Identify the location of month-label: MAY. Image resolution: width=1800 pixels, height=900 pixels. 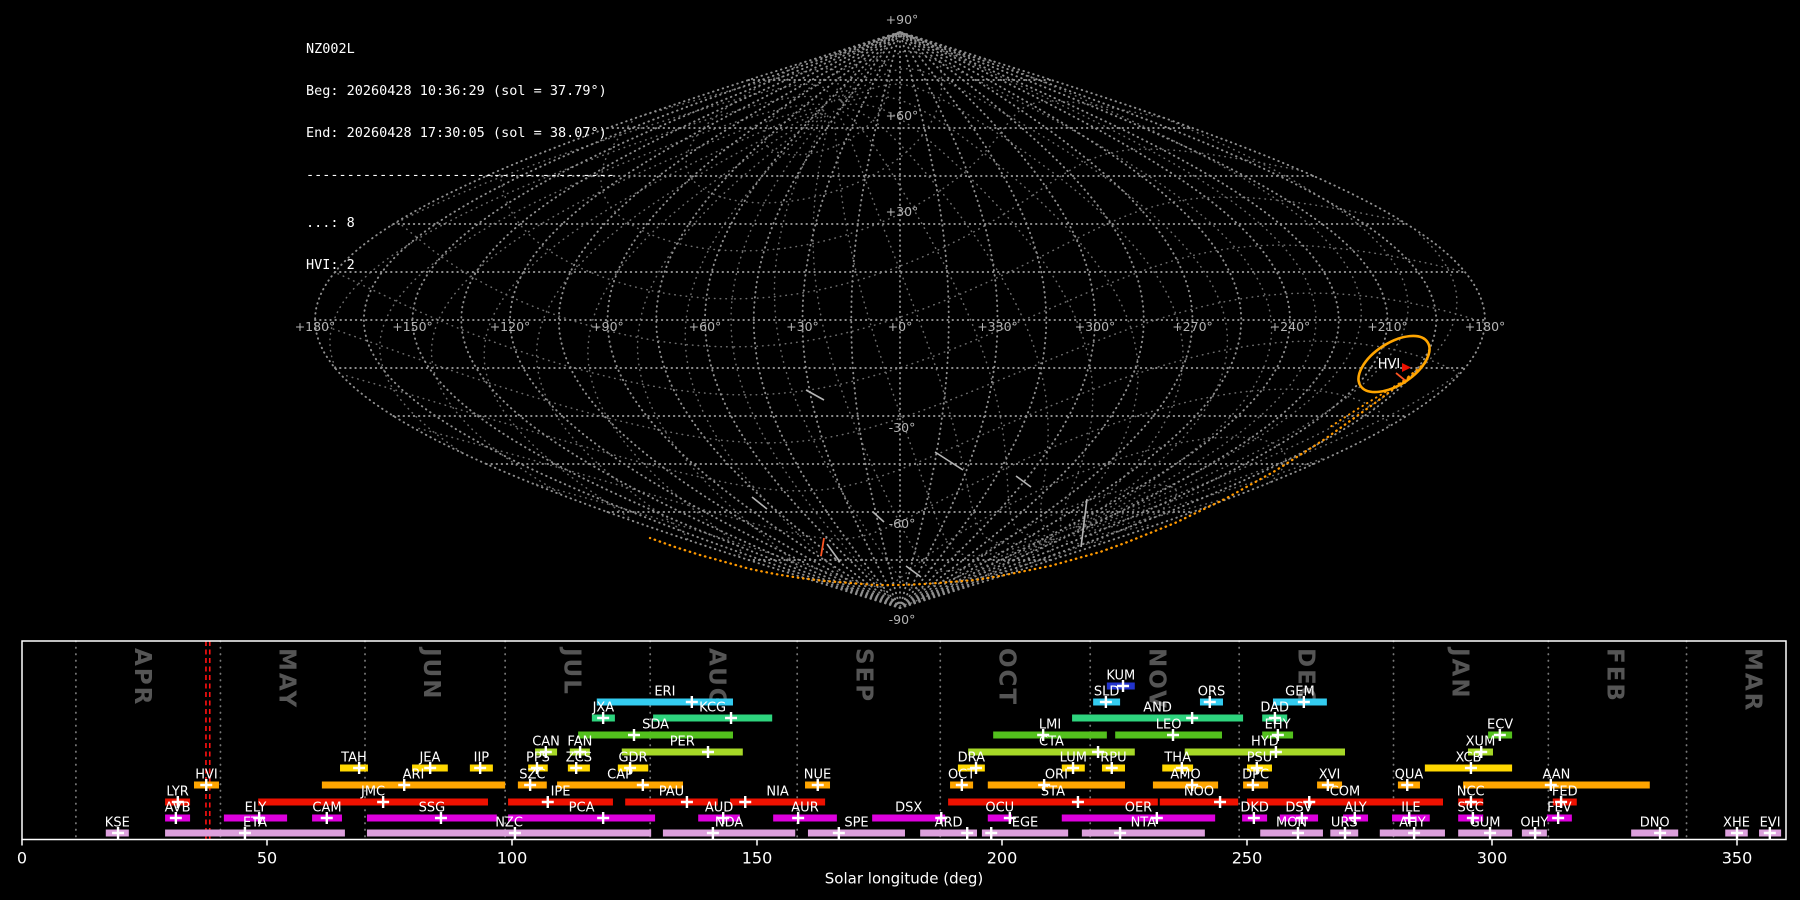
(287, 678).